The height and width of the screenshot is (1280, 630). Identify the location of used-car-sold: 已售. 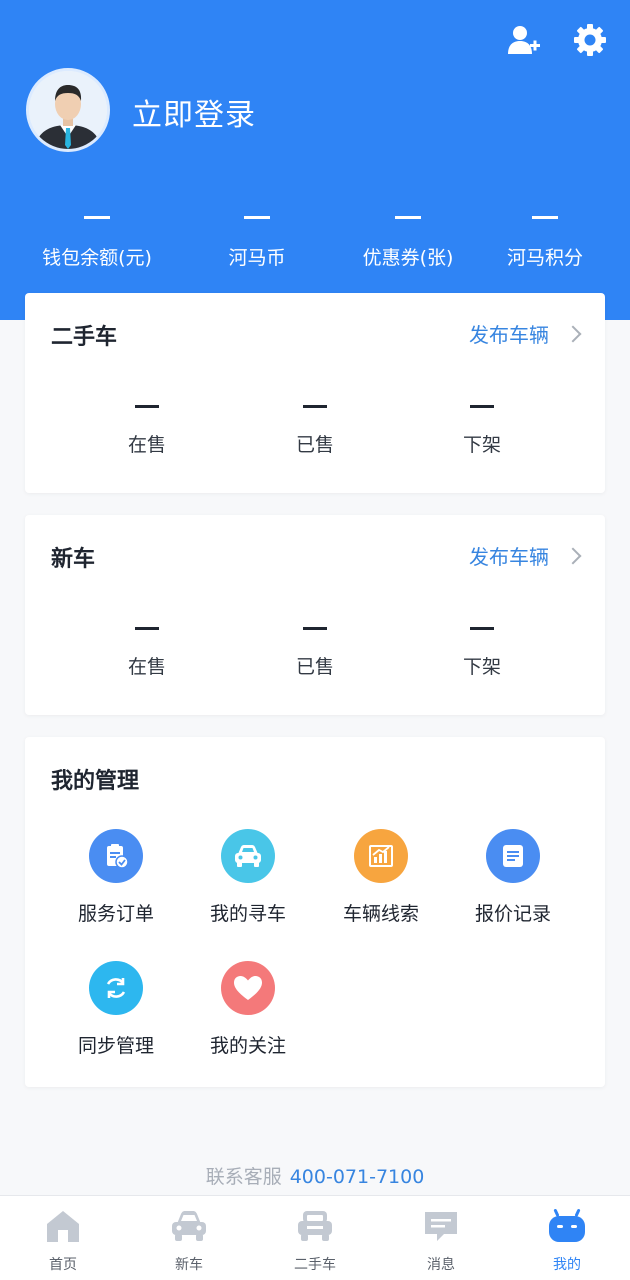
(315, 431).